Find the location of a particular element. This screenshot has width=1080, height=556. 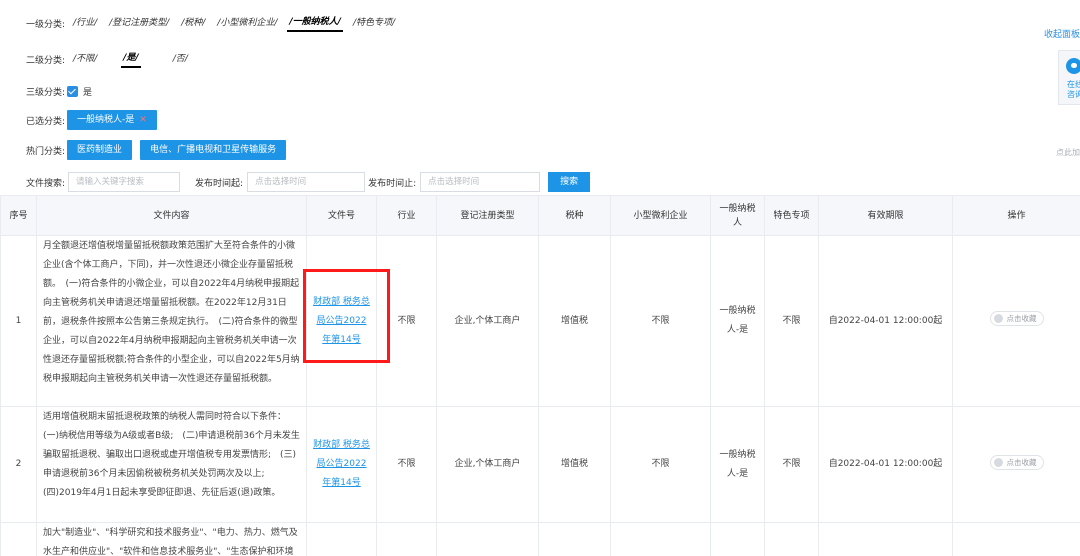

keyword-search-input: 请输入关键字搜索 is located at coordinates (124, 182).